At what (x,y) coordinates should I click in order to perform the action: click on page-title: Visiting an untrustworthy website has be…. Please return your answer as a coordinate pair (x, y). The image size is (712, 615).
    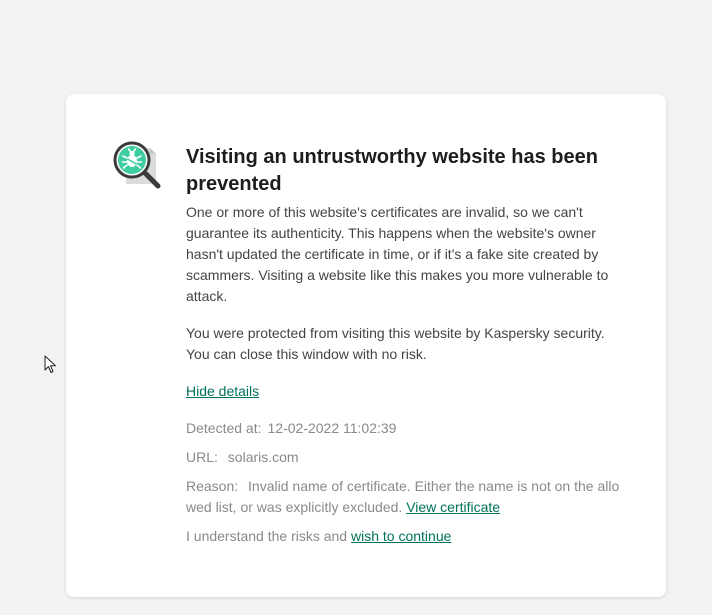
    Looking at the image, I should click on (392, 170).